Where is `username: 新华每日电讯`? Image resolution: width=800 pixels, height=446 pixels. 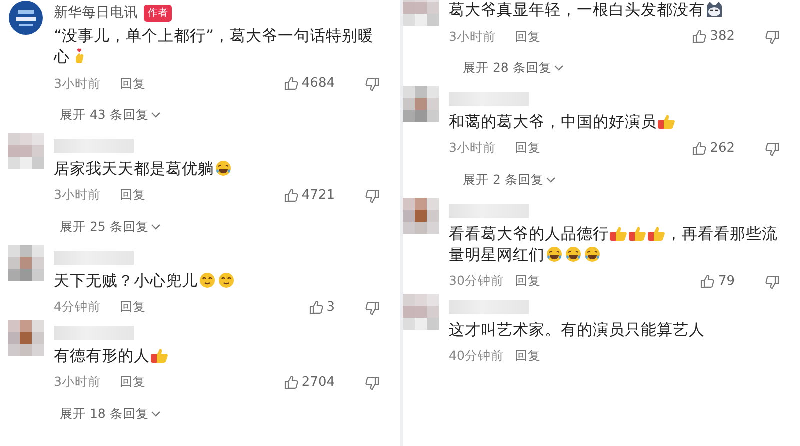
username: 新华每日电讯 is located at coordinates (96, 13).